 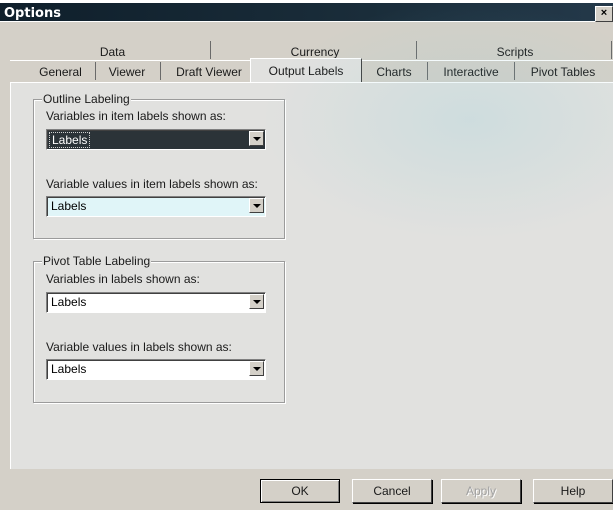 I want to click on ok-button: OK, so click(x=300, y=491).